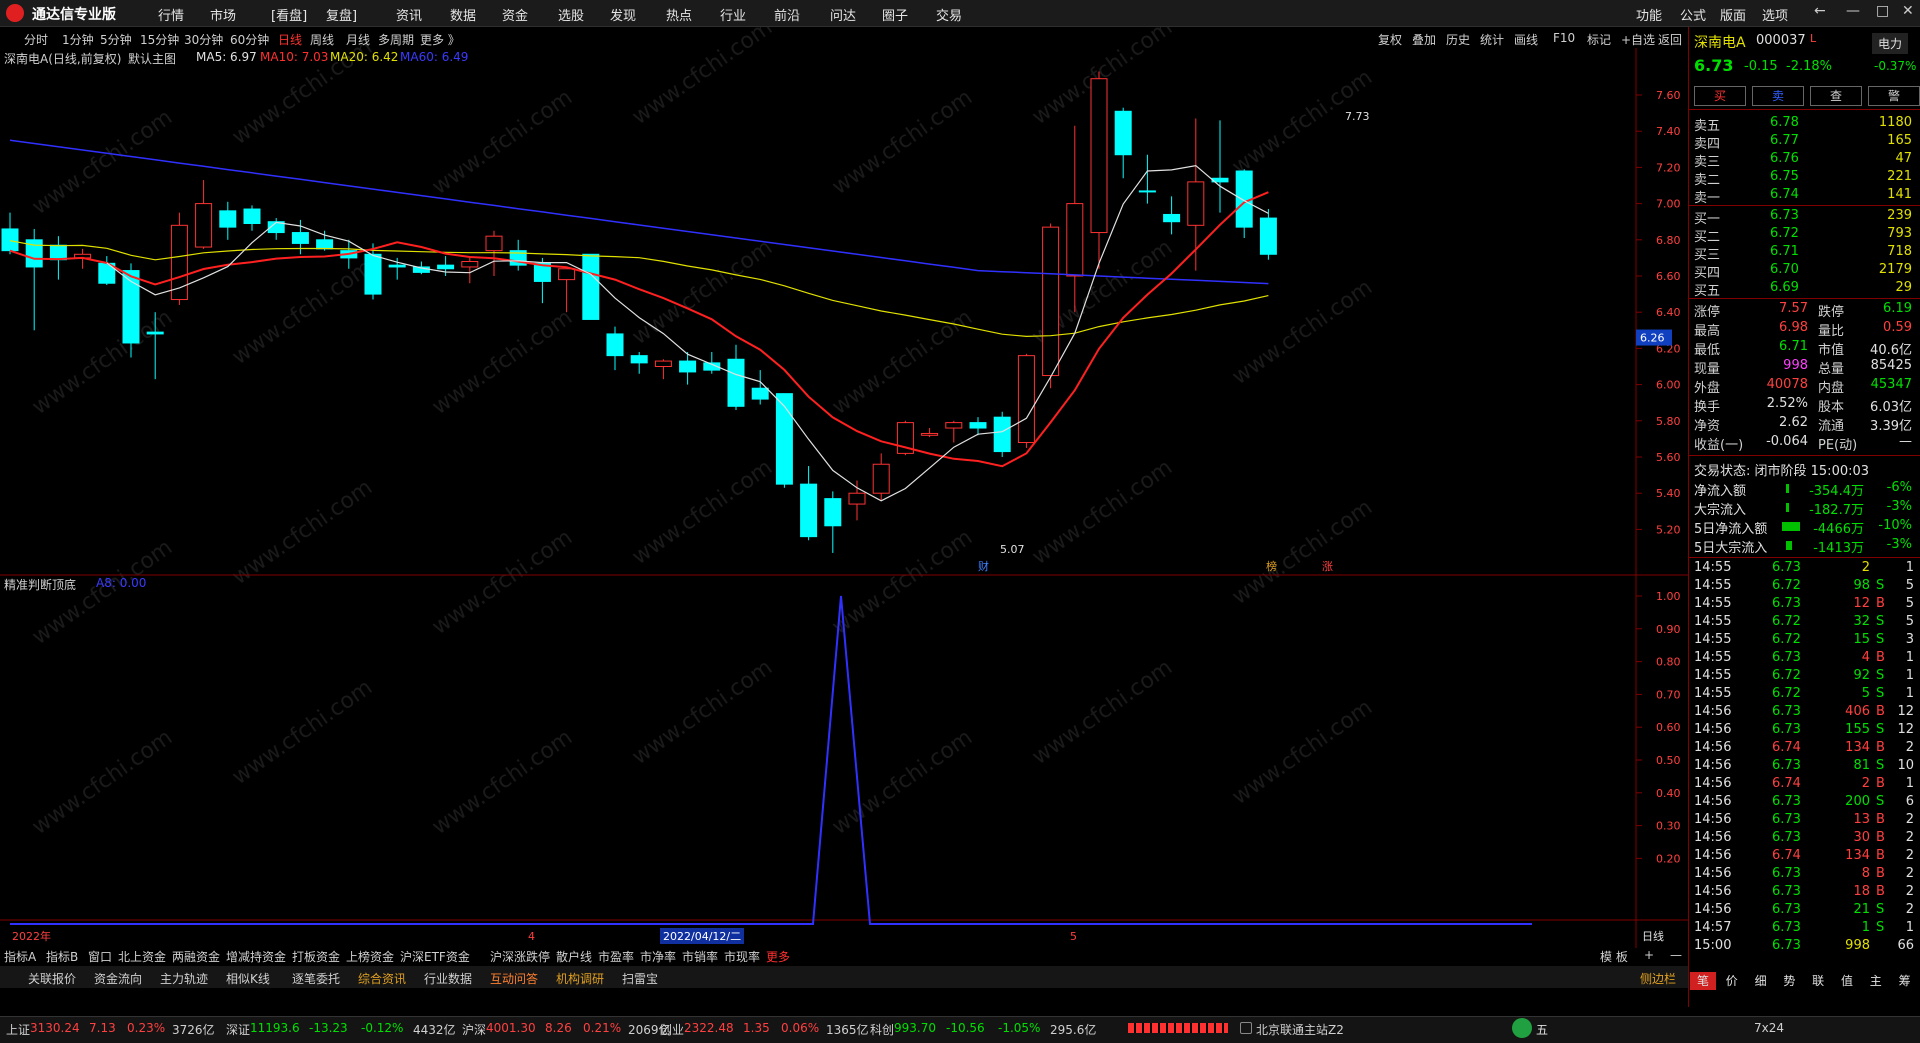 Image resolution: width=1920 pixels, height=1043 pixels. What do you see at coordinates (316, 956) in the screenshot?
I see `indicator-tab-6: 打板资金` at bounding box center [316, 956].